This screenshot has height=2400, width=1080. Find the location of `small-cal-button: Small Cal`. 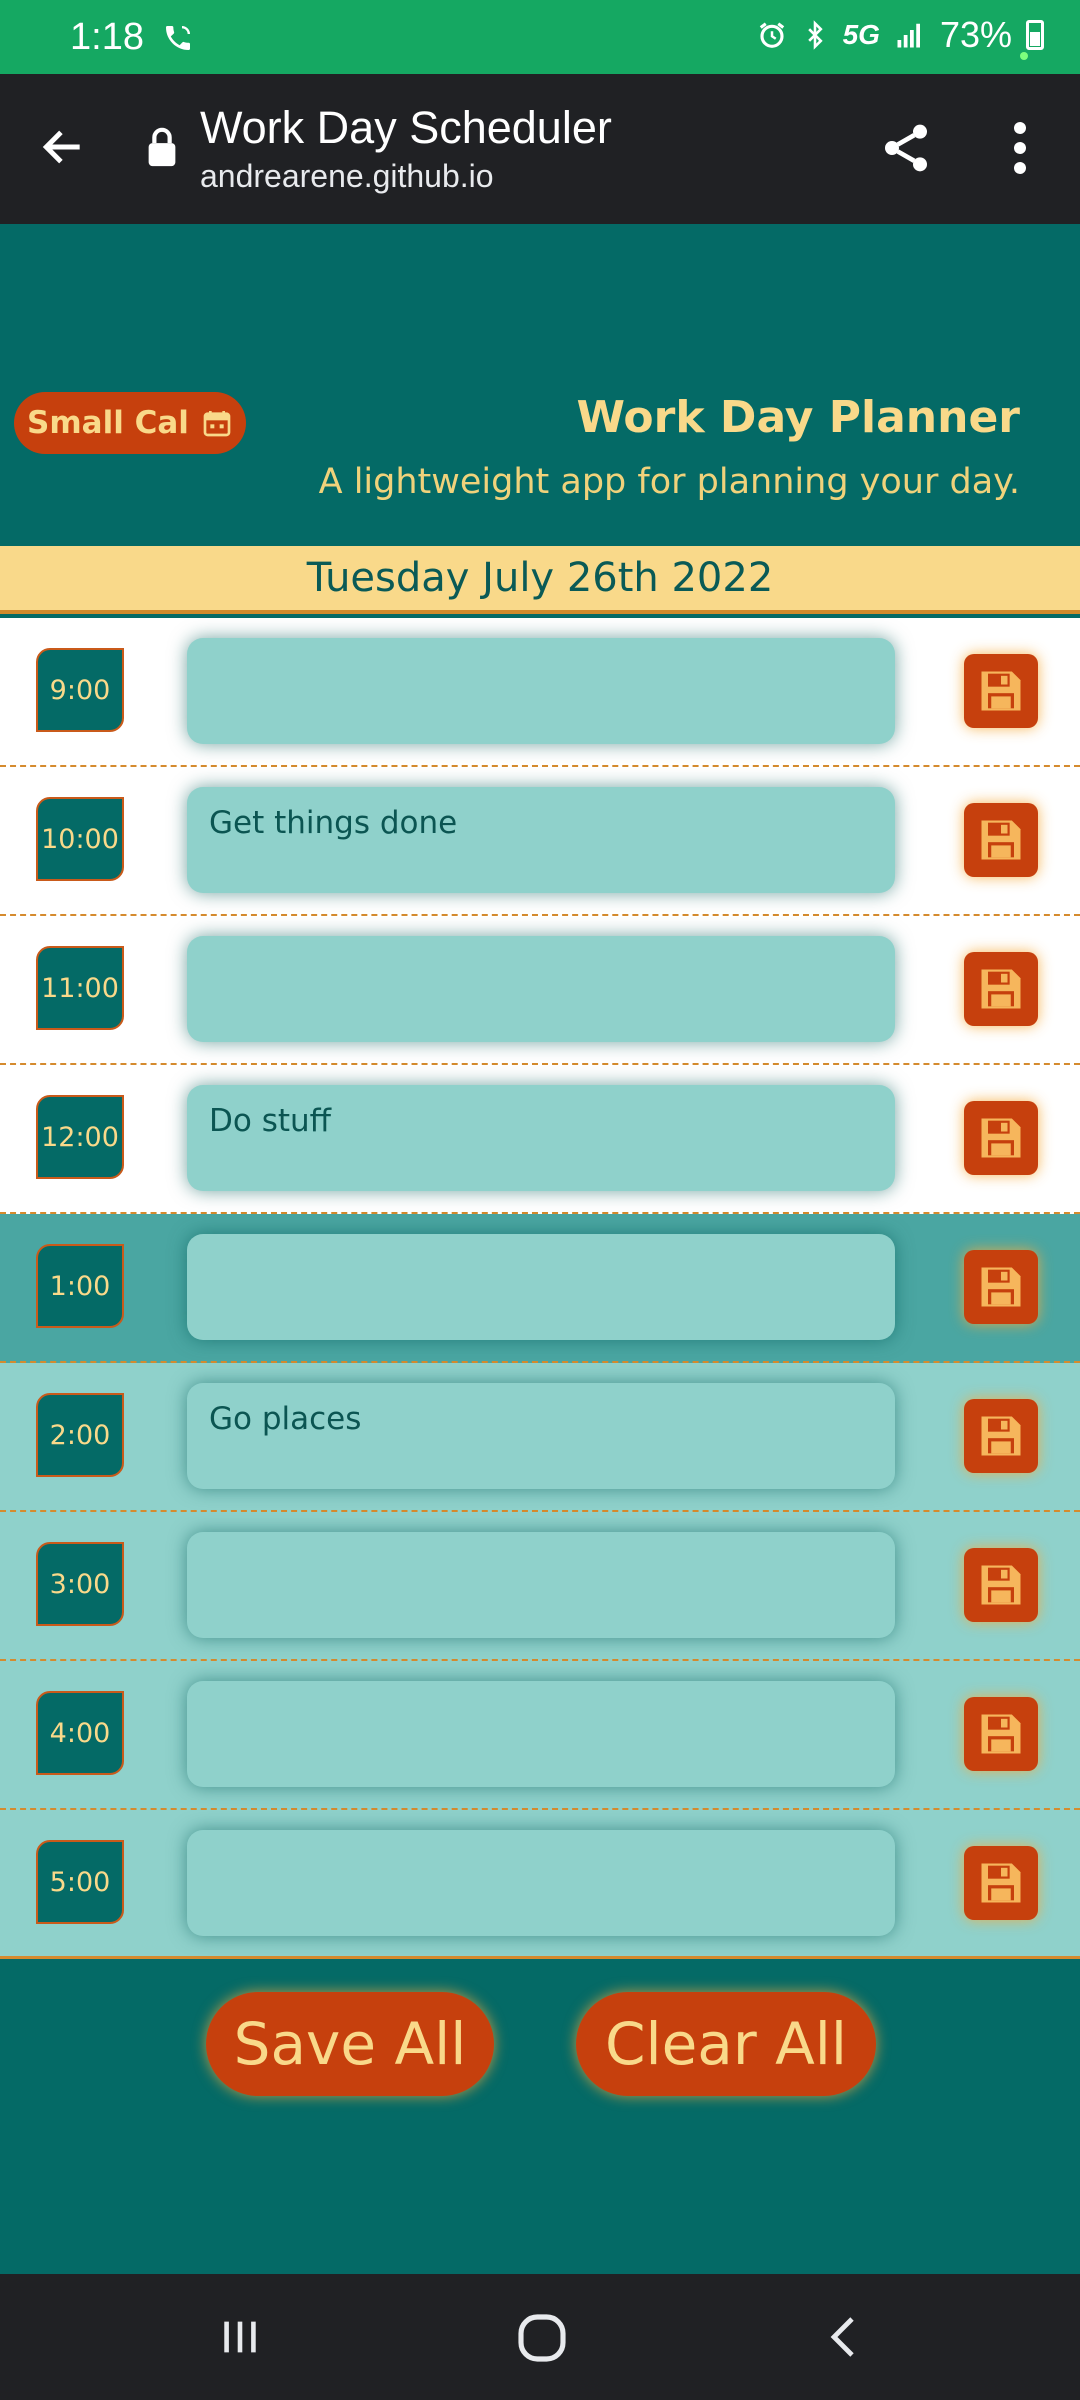

small-cal-button: Small Cal is located at coordinates (130, 423).